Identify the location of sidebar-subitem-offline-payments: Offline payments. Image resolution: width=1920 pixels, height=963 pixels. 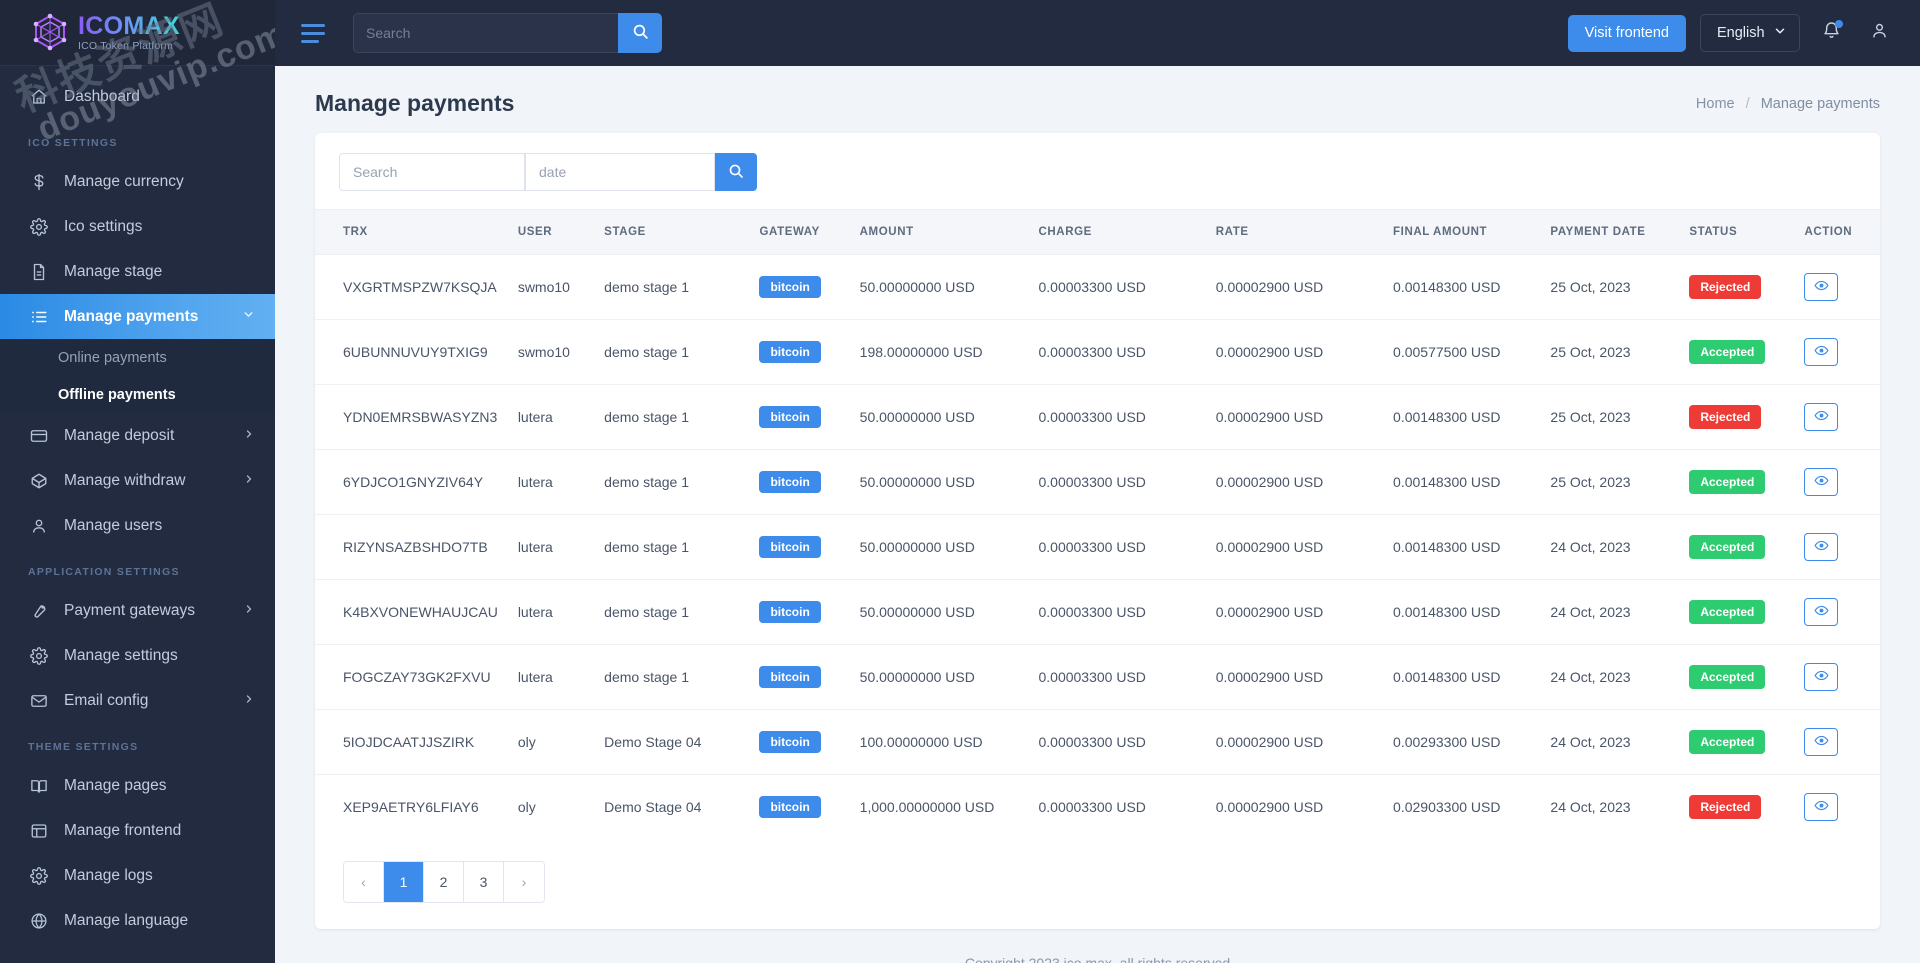
(137, 394).